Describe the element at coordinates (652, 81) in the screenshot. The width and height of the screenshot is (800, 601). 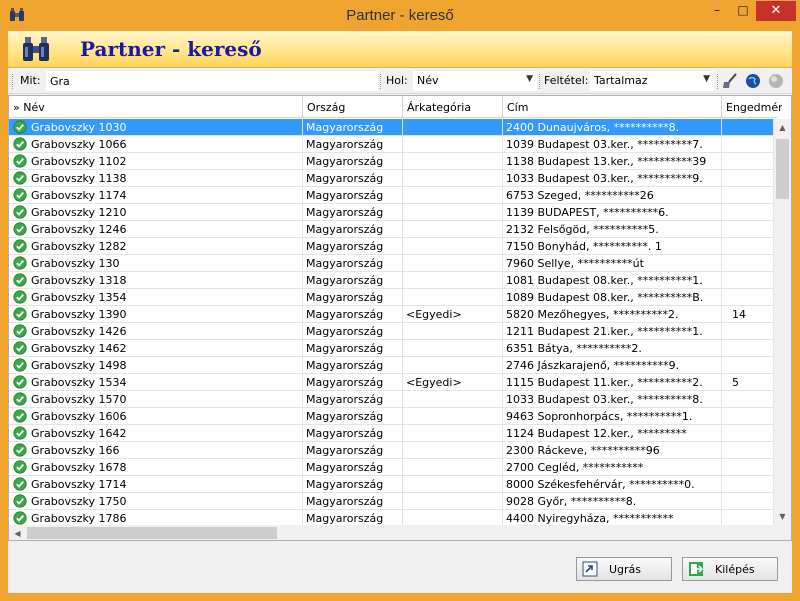
I see `condition-select: Tartalmaz ▼` at that location.